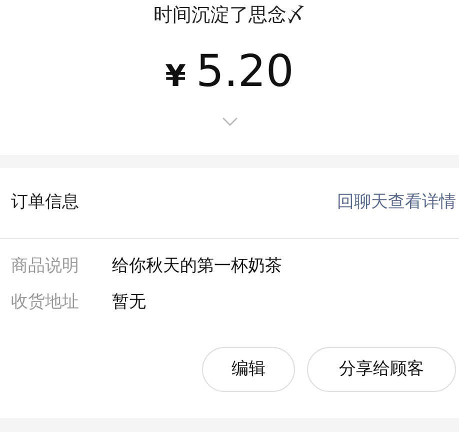  What do you see at coordinates (175, 77) in the screenshot?
I see `currency-symbol: ¥` at bounding box center [175, 77].